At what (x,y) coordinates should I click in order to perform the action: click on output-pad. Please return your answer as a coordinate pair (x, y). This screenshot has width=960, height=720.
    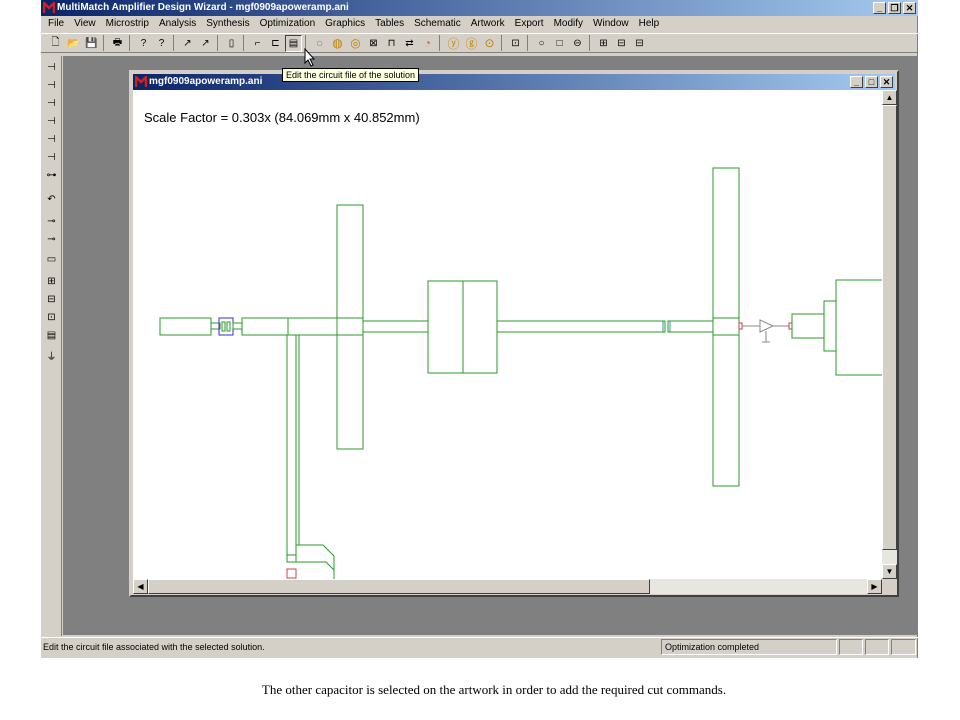
    Looking at the image, I should click on (740, 326).